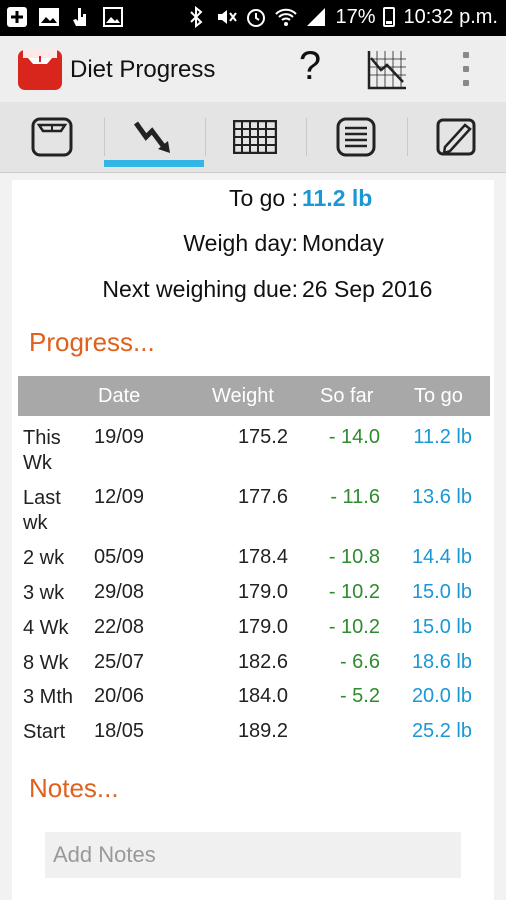 This screenshot has height=900, width=506. Describe the element at coordinates (441, 696) in the screenshot. I see `row-to-go: 20.0 lb` at that location.